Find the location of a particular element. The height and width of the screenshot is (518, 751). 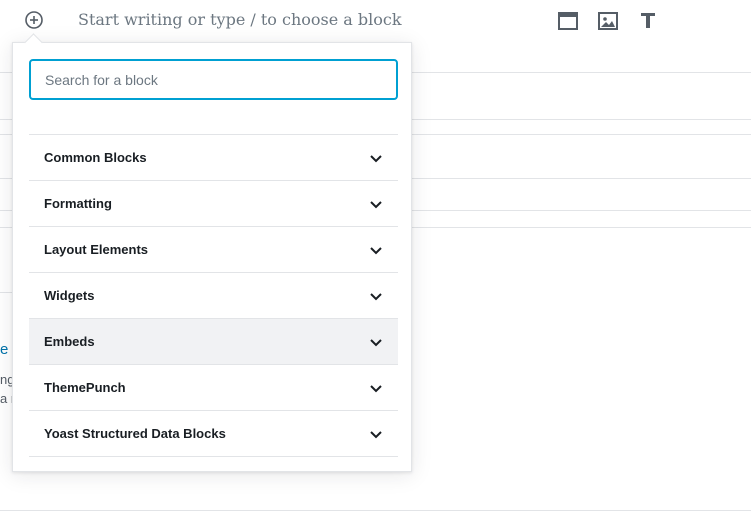

category-label: Widgets is located at coordinates (69, 295).